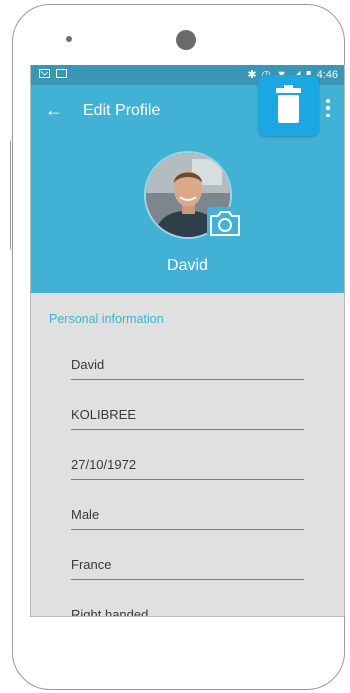 Image resolution: width=350 pixels, height=693 pixels. Describe the element at coordinates (252, 75) in the screenshot. I see `bluetooth-icon: ✱` at that location.